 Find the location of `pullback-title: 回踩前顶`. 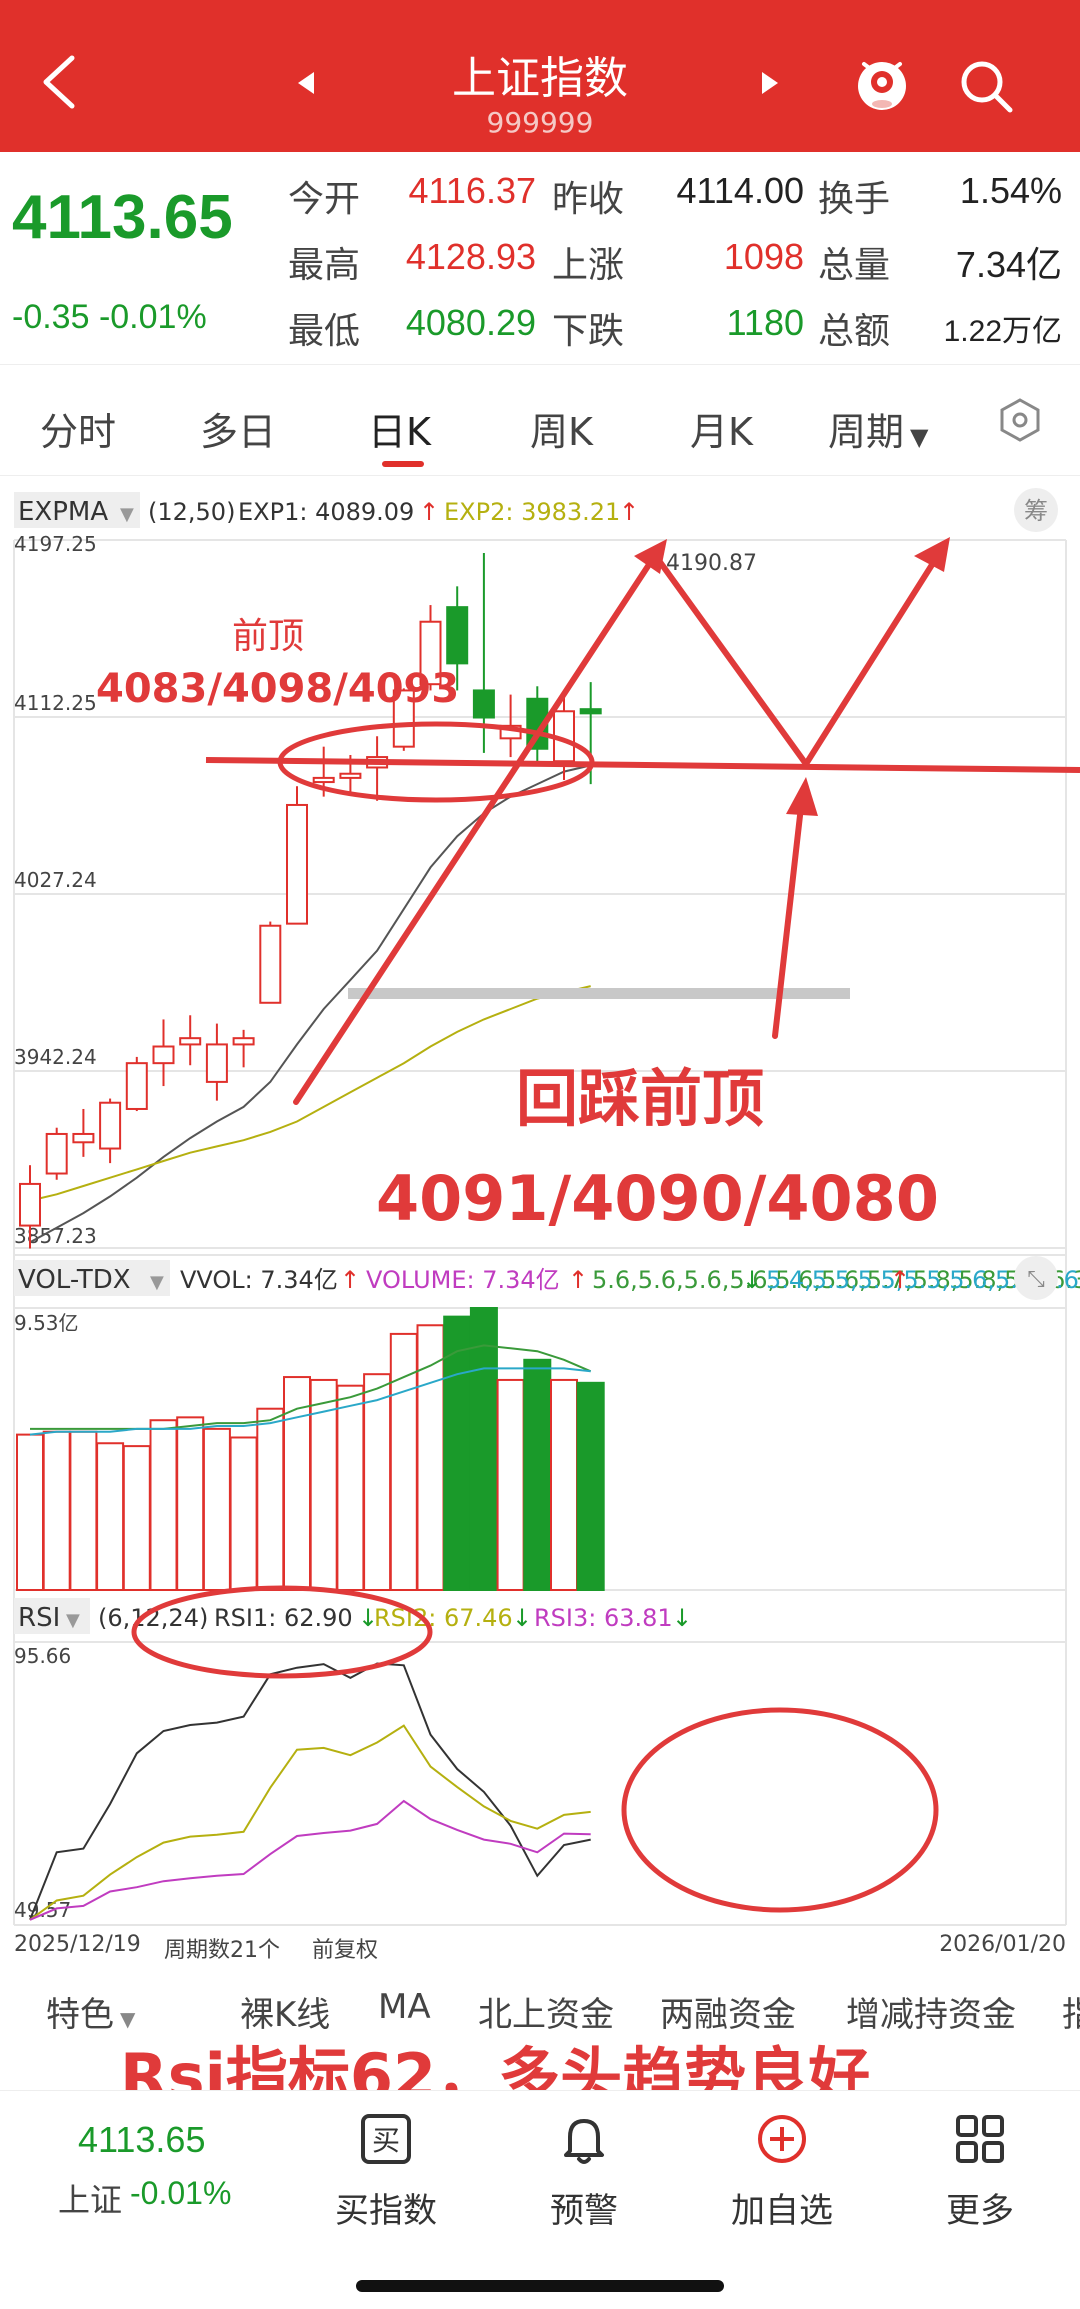

pullback-title: 回踩前顶 is located at coordinates (640, 1098).